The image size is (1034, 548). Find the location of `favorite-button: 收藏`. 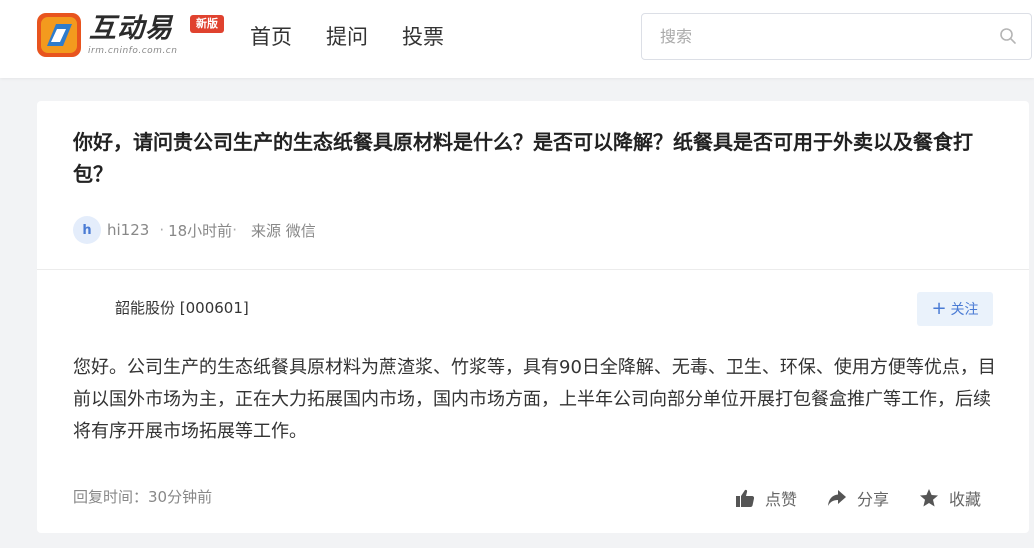

favorite-button: 收藏 is located at coordinates (950, 498).